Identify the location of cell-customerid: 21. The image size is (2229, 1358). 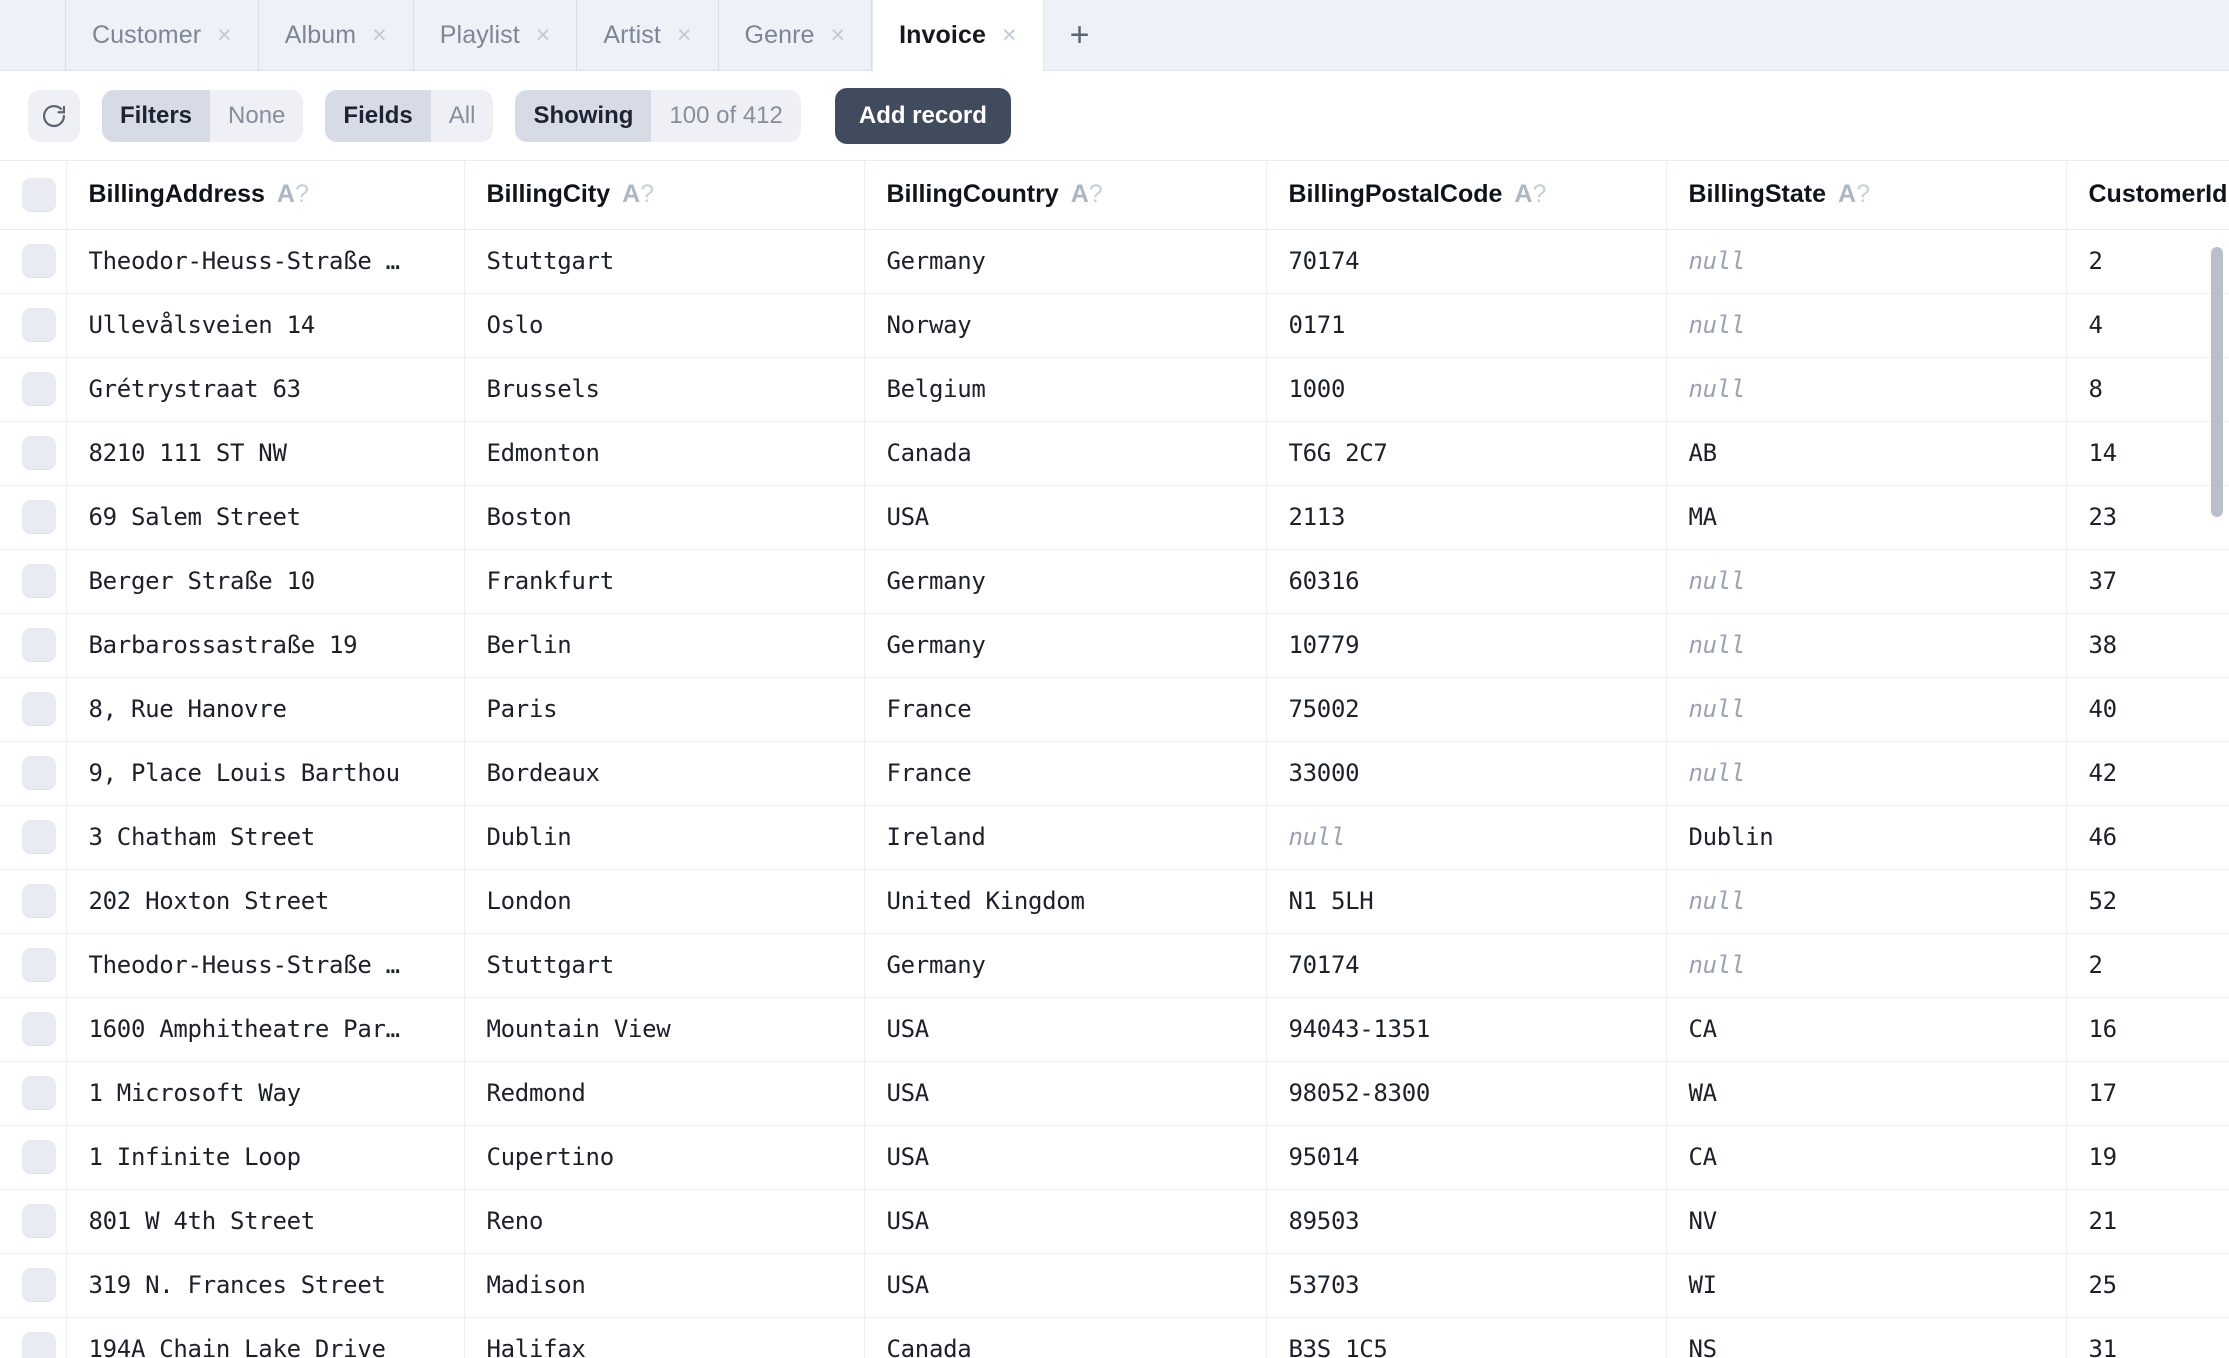
(2147, 1221).